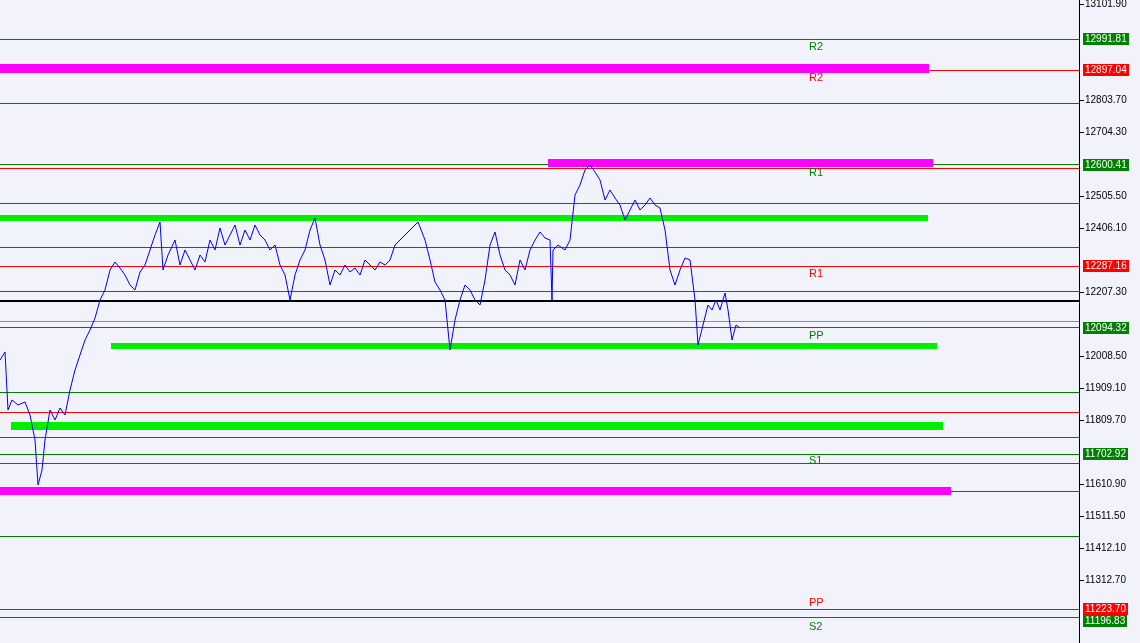  I want to click on tick-label: 12406.10, so click(1106, 228).